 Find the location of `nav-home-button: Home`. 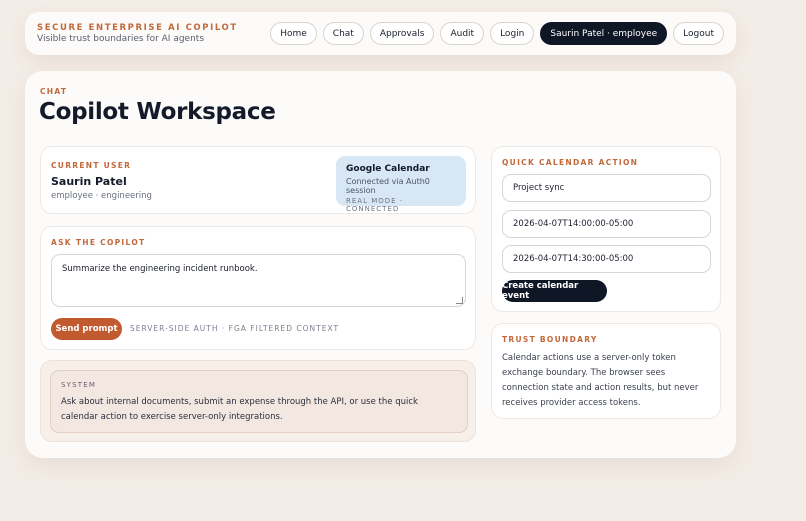

nav-home-button: Home is located at coordinates (293, 33).